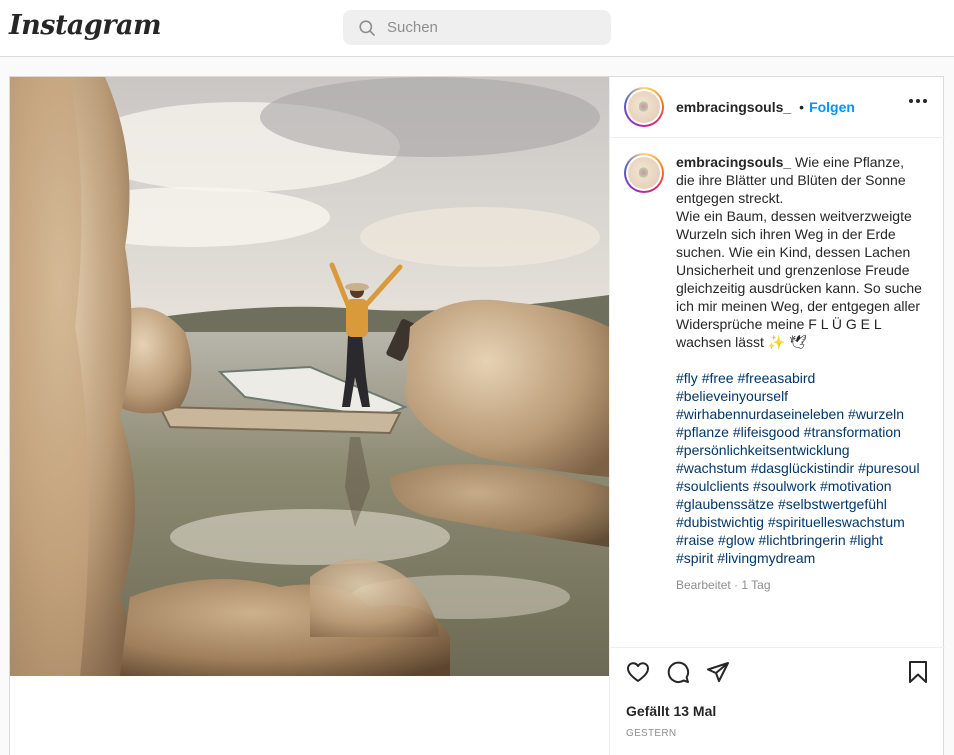  Describe the element at coordinates (733, 162) in the screenshot. I see `caption-username: embracingsouls_` at that location.